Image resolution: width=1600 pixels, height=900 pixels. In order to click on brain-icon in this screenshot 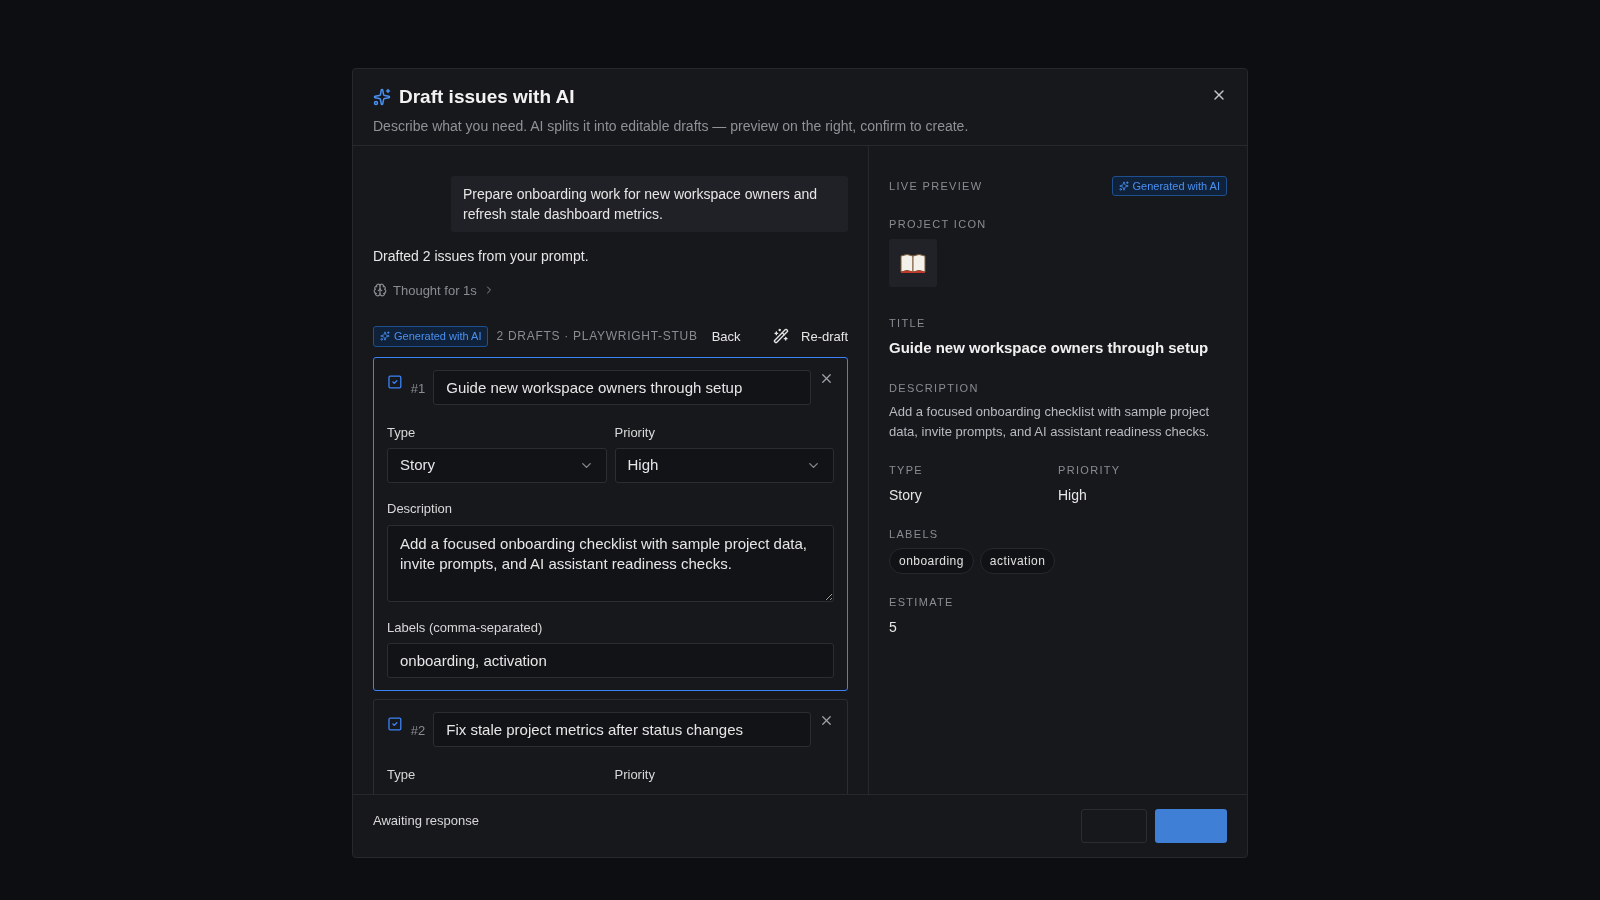, I will do `click(380, 290)`.